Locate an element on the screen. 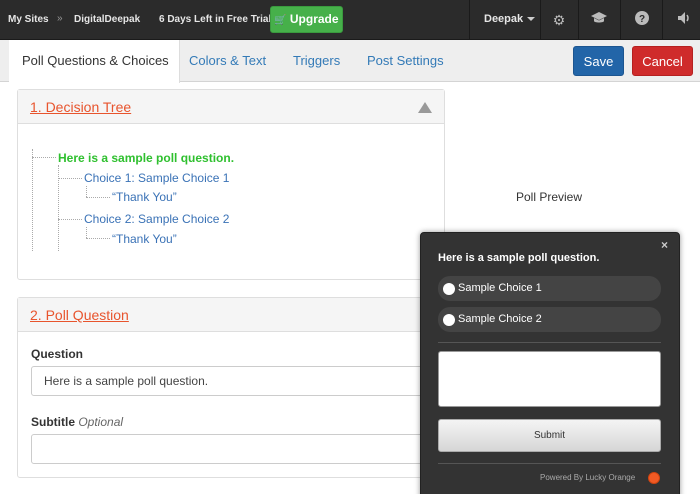  cancel-button: Cancel is located at coordinates (662, 61).